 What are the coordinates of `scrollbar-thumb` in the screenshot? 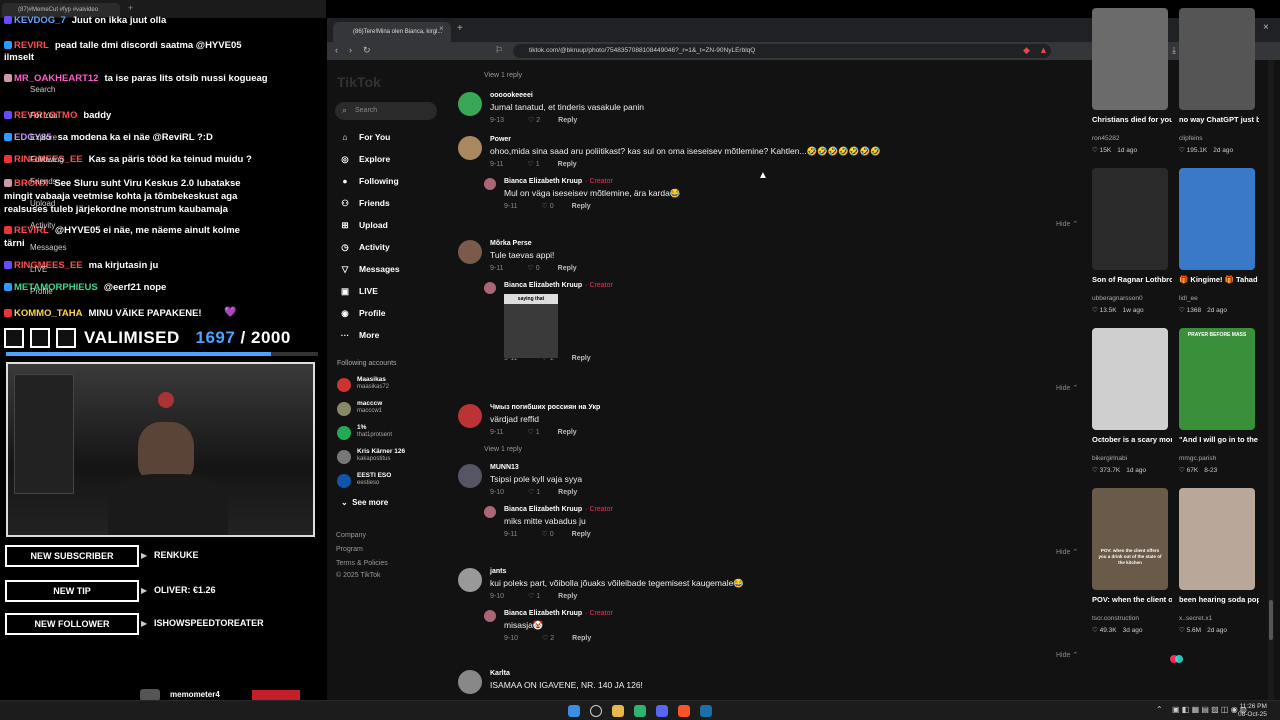 It's located at (1271, 620).